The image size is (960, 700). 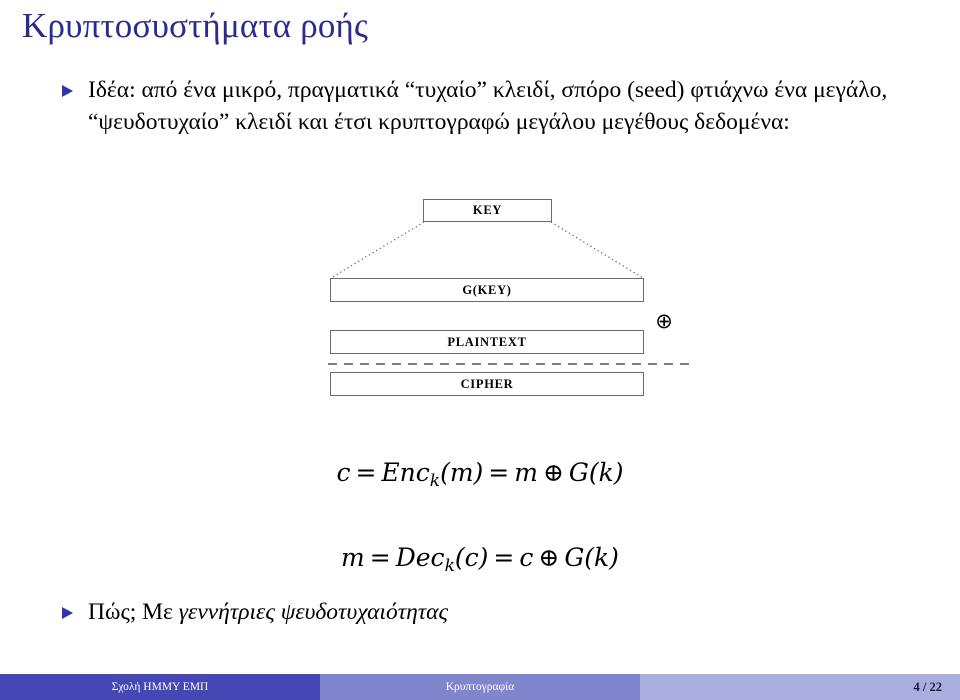 What do you see at coordinates (195, 25) in the screenshot?
I see `page-title: Κρυπτοσυστήματα ροής` at bounding box center [195, 25].